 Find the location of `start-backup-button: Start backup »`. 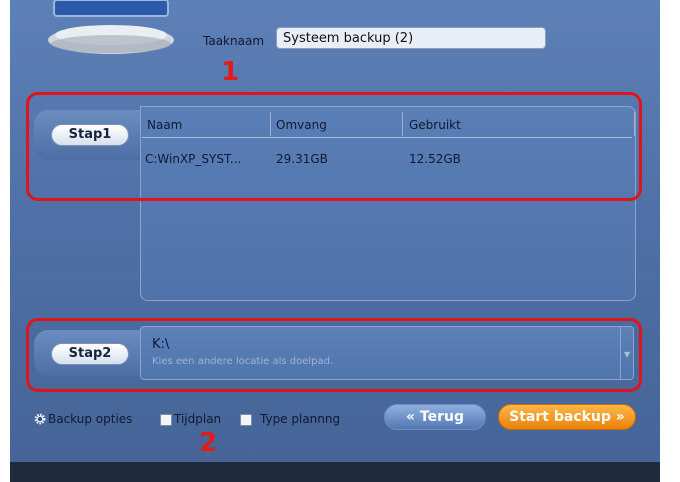

start-backup-button: Start backup » is located at coordinates (567, 417).